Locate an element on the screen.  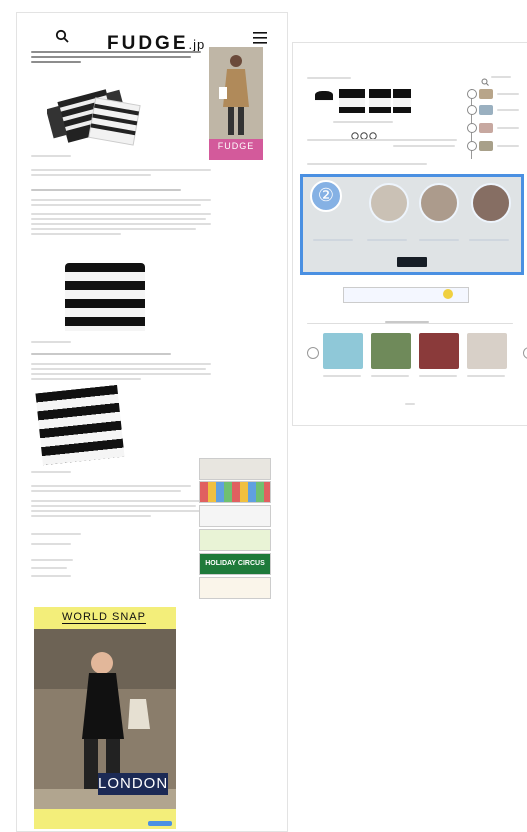
section-title-line is located at coordinates (407, 322).